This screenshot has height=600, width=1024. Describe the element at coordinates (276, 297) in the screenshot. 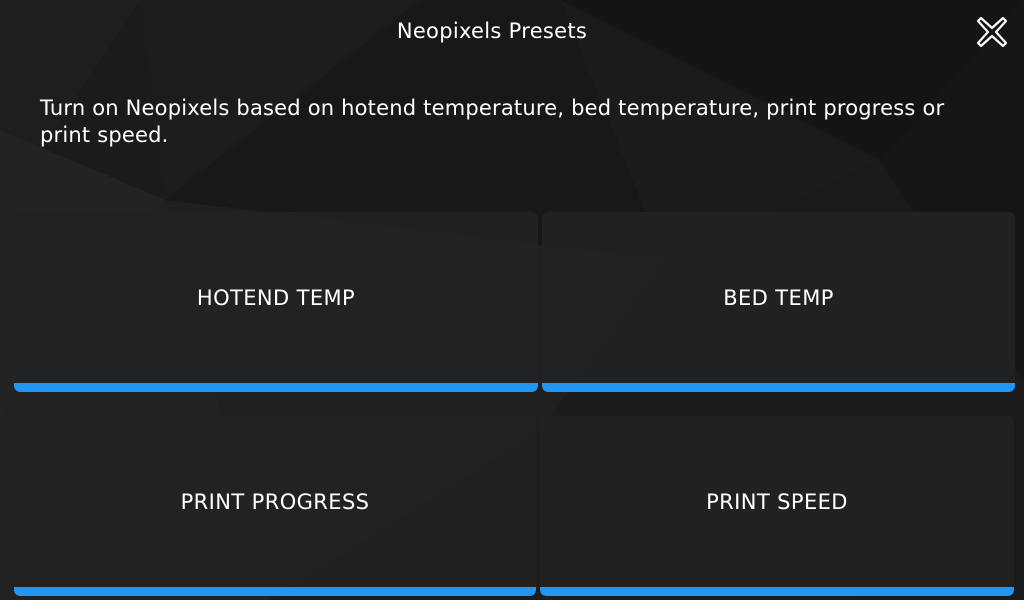

I see `hotend-temp-label: HOTEND TEMP` at that location.